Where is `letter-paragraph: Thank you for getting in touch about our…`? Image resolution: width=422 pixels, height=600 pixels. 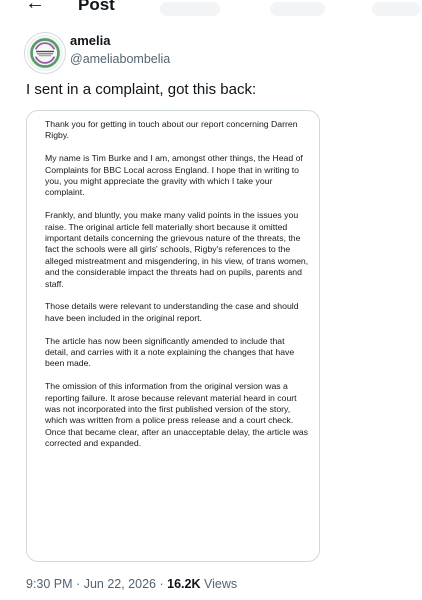
letter-paragraph: Thank you for getting in touch about our… is located at coordinates (171, 130).